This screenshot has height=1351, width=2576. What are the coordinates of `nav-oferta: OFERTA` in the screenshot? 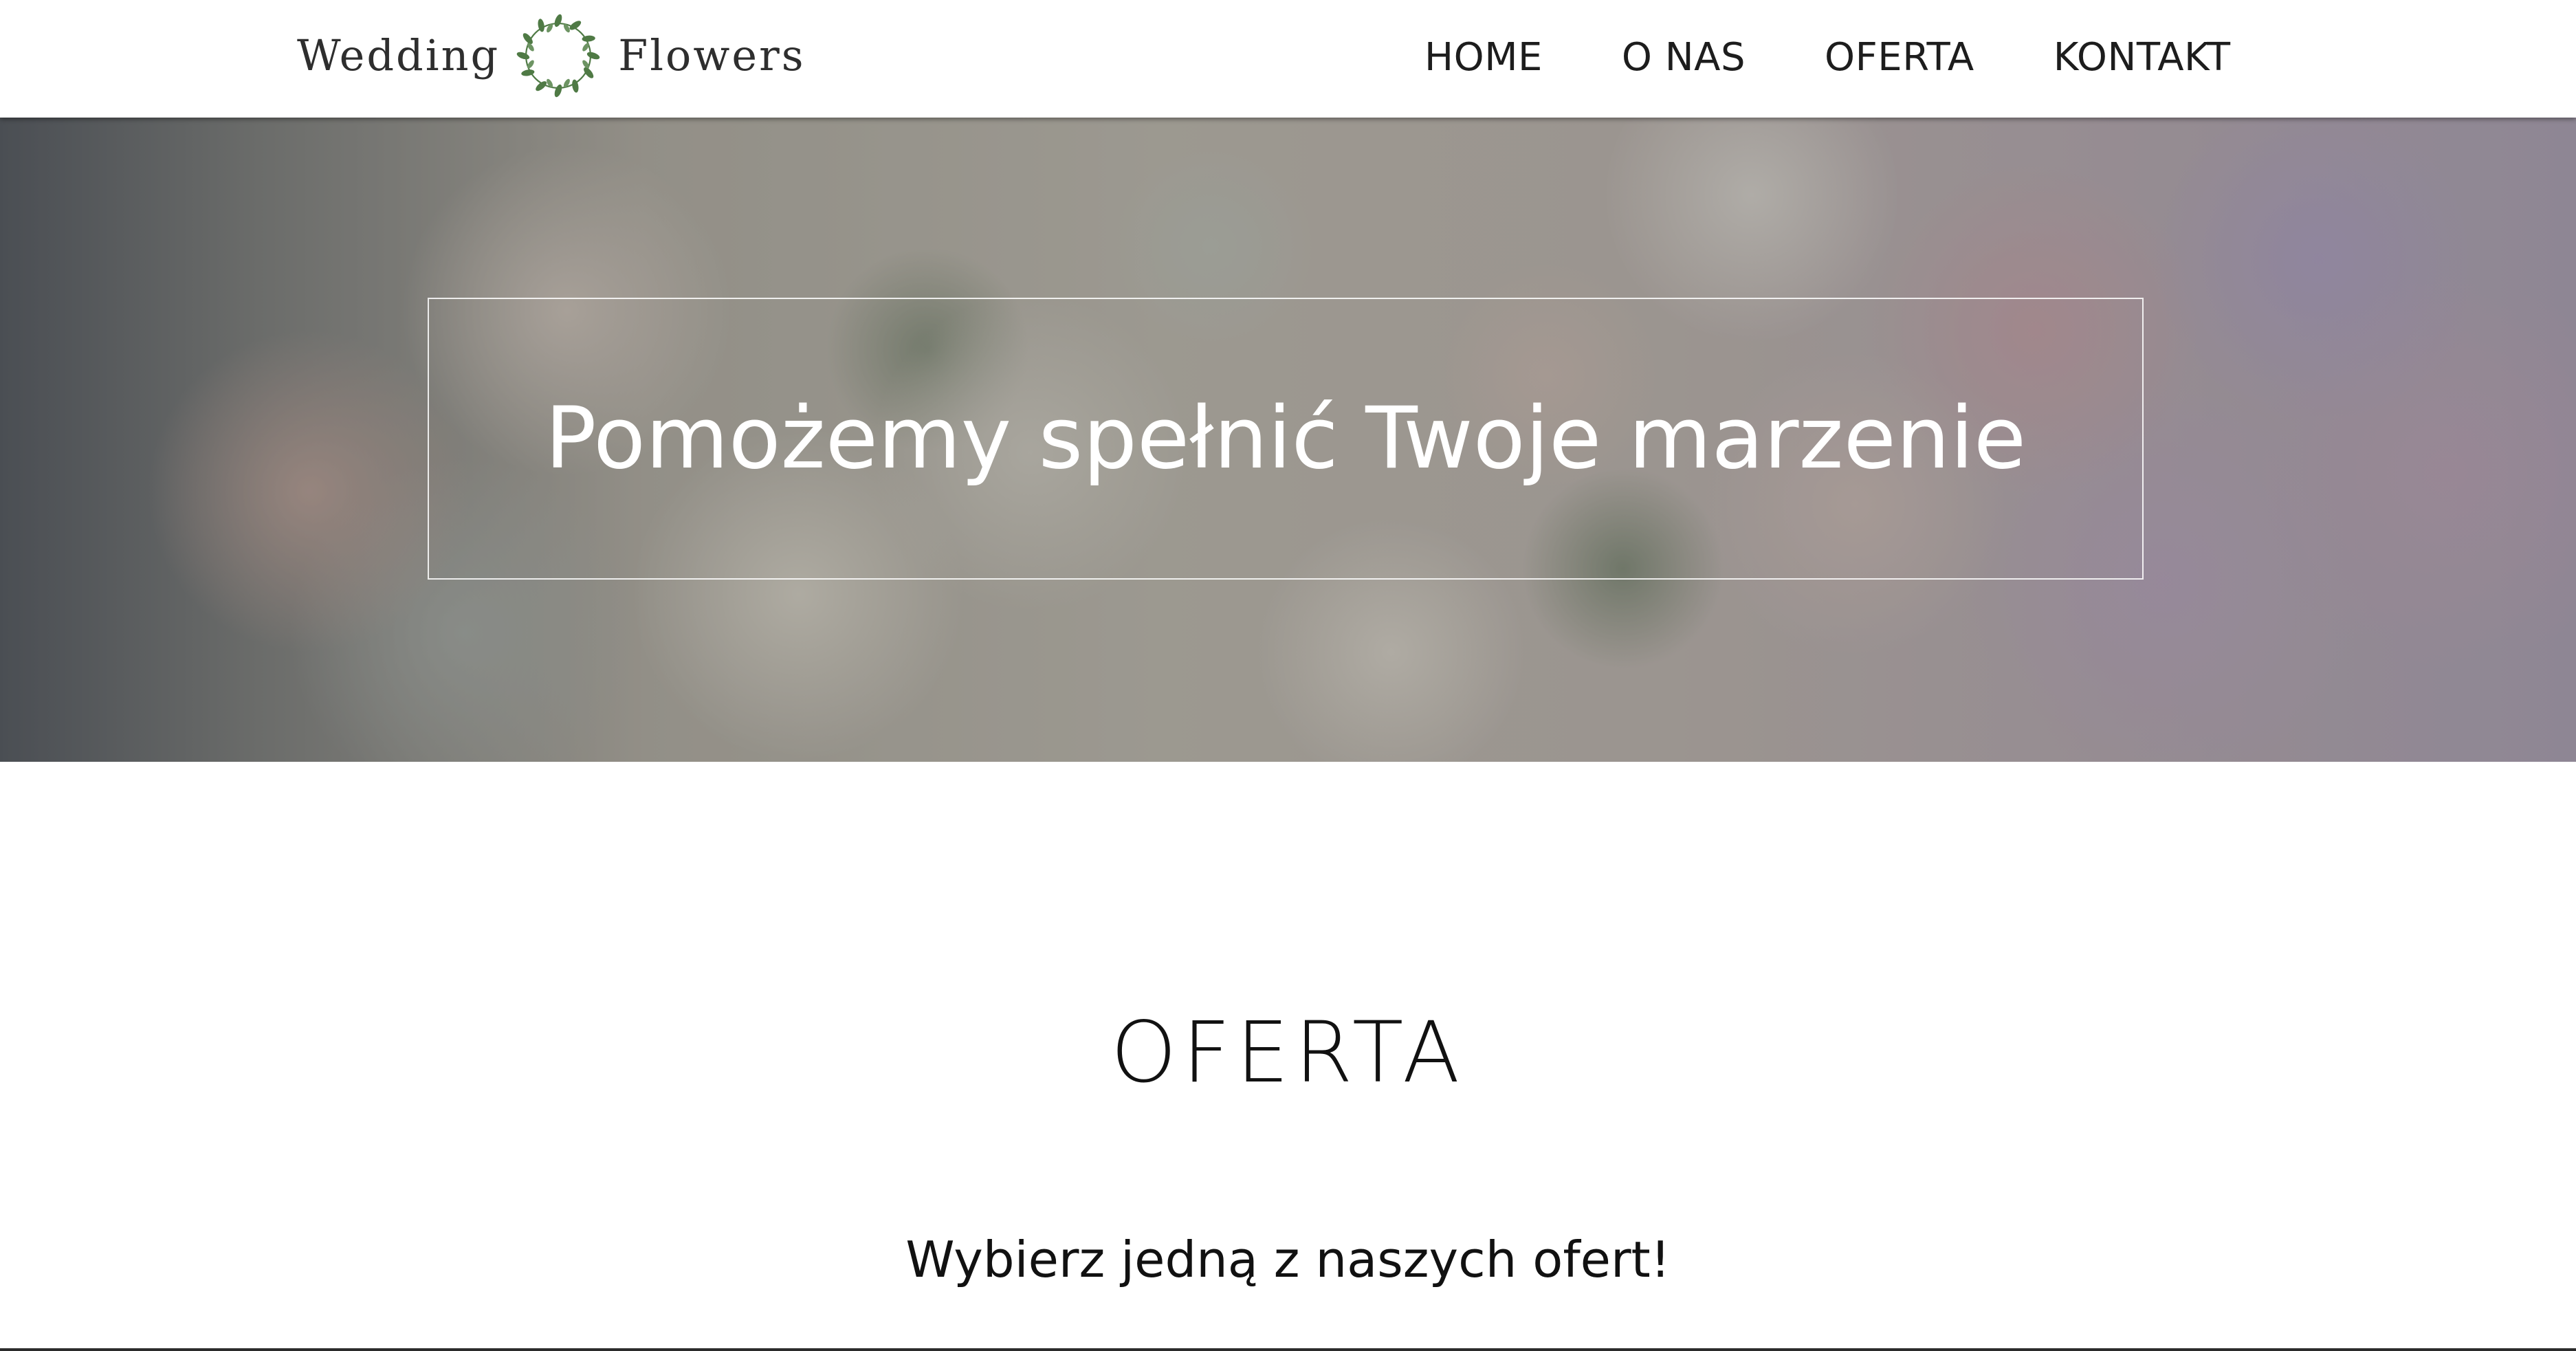 It's located at (1899, 57).